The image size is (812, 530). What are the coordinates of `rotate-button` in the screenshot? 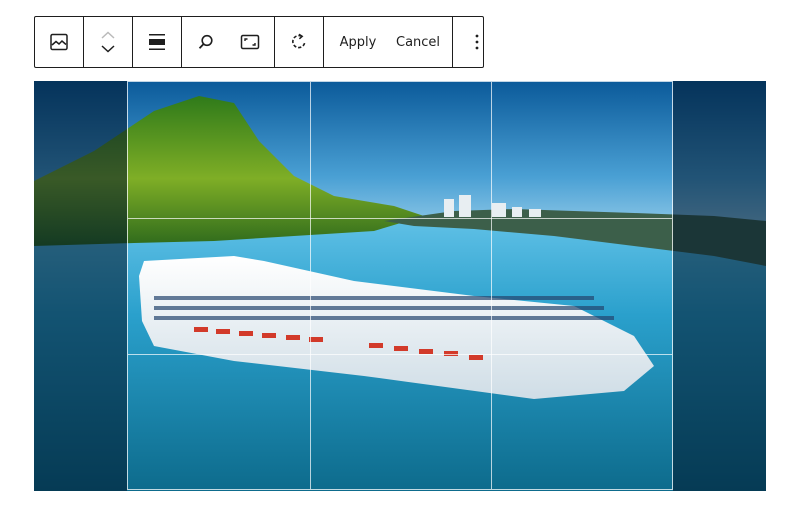 It's located at (299, 42).